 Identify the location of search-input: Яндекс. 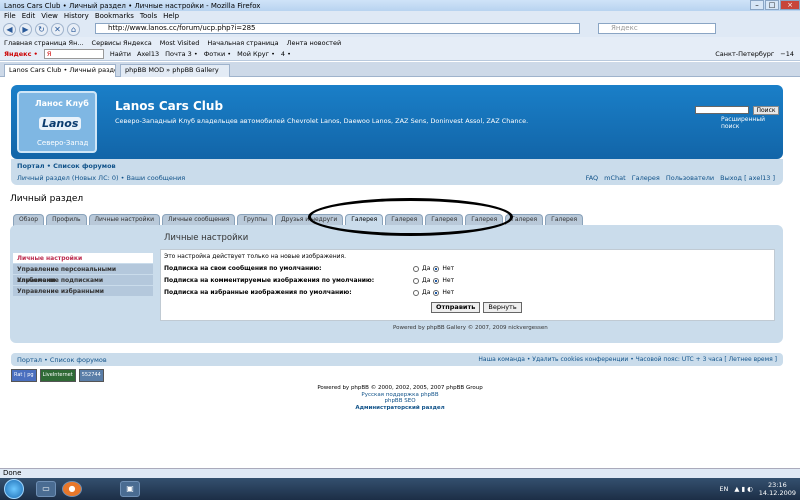
(657, 28).